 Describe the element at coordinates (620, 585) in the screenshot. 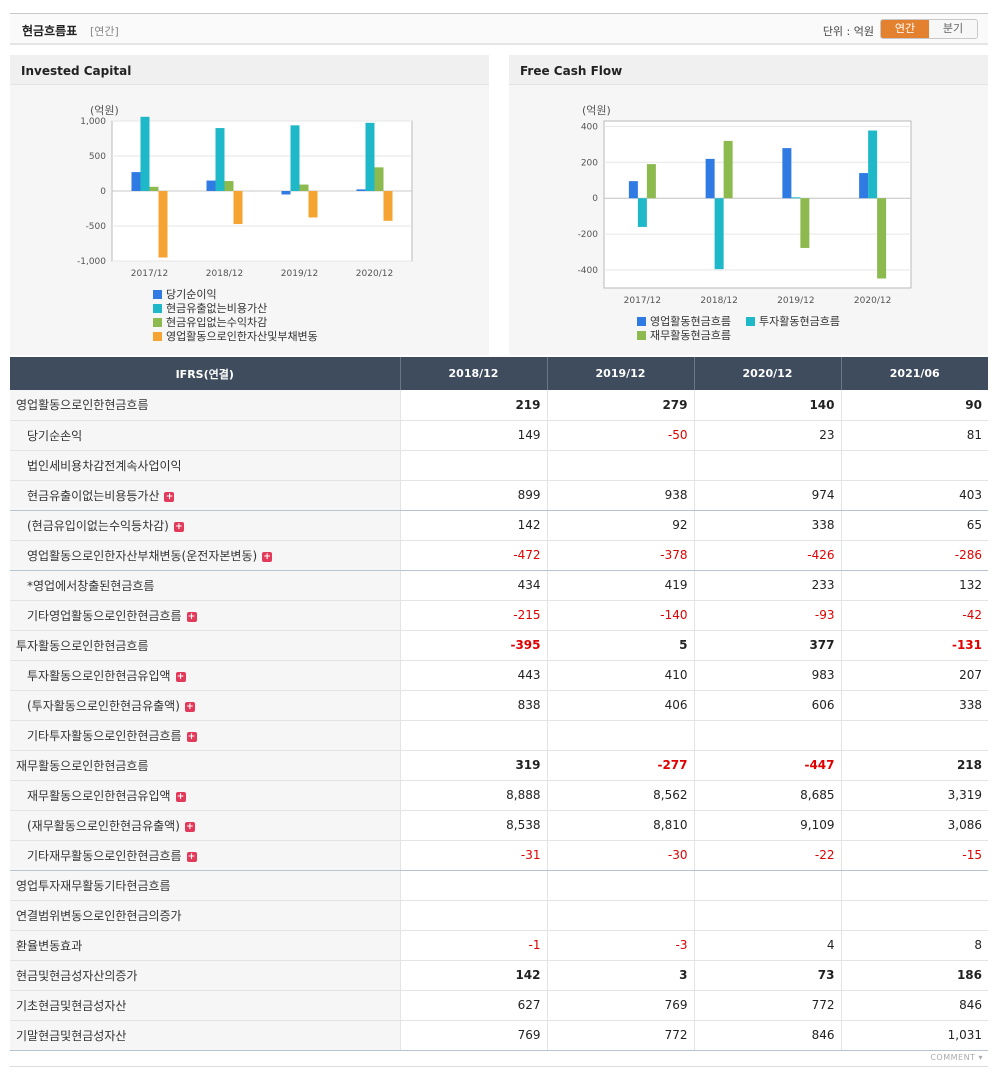

I see `table-cell: 419` at that location.